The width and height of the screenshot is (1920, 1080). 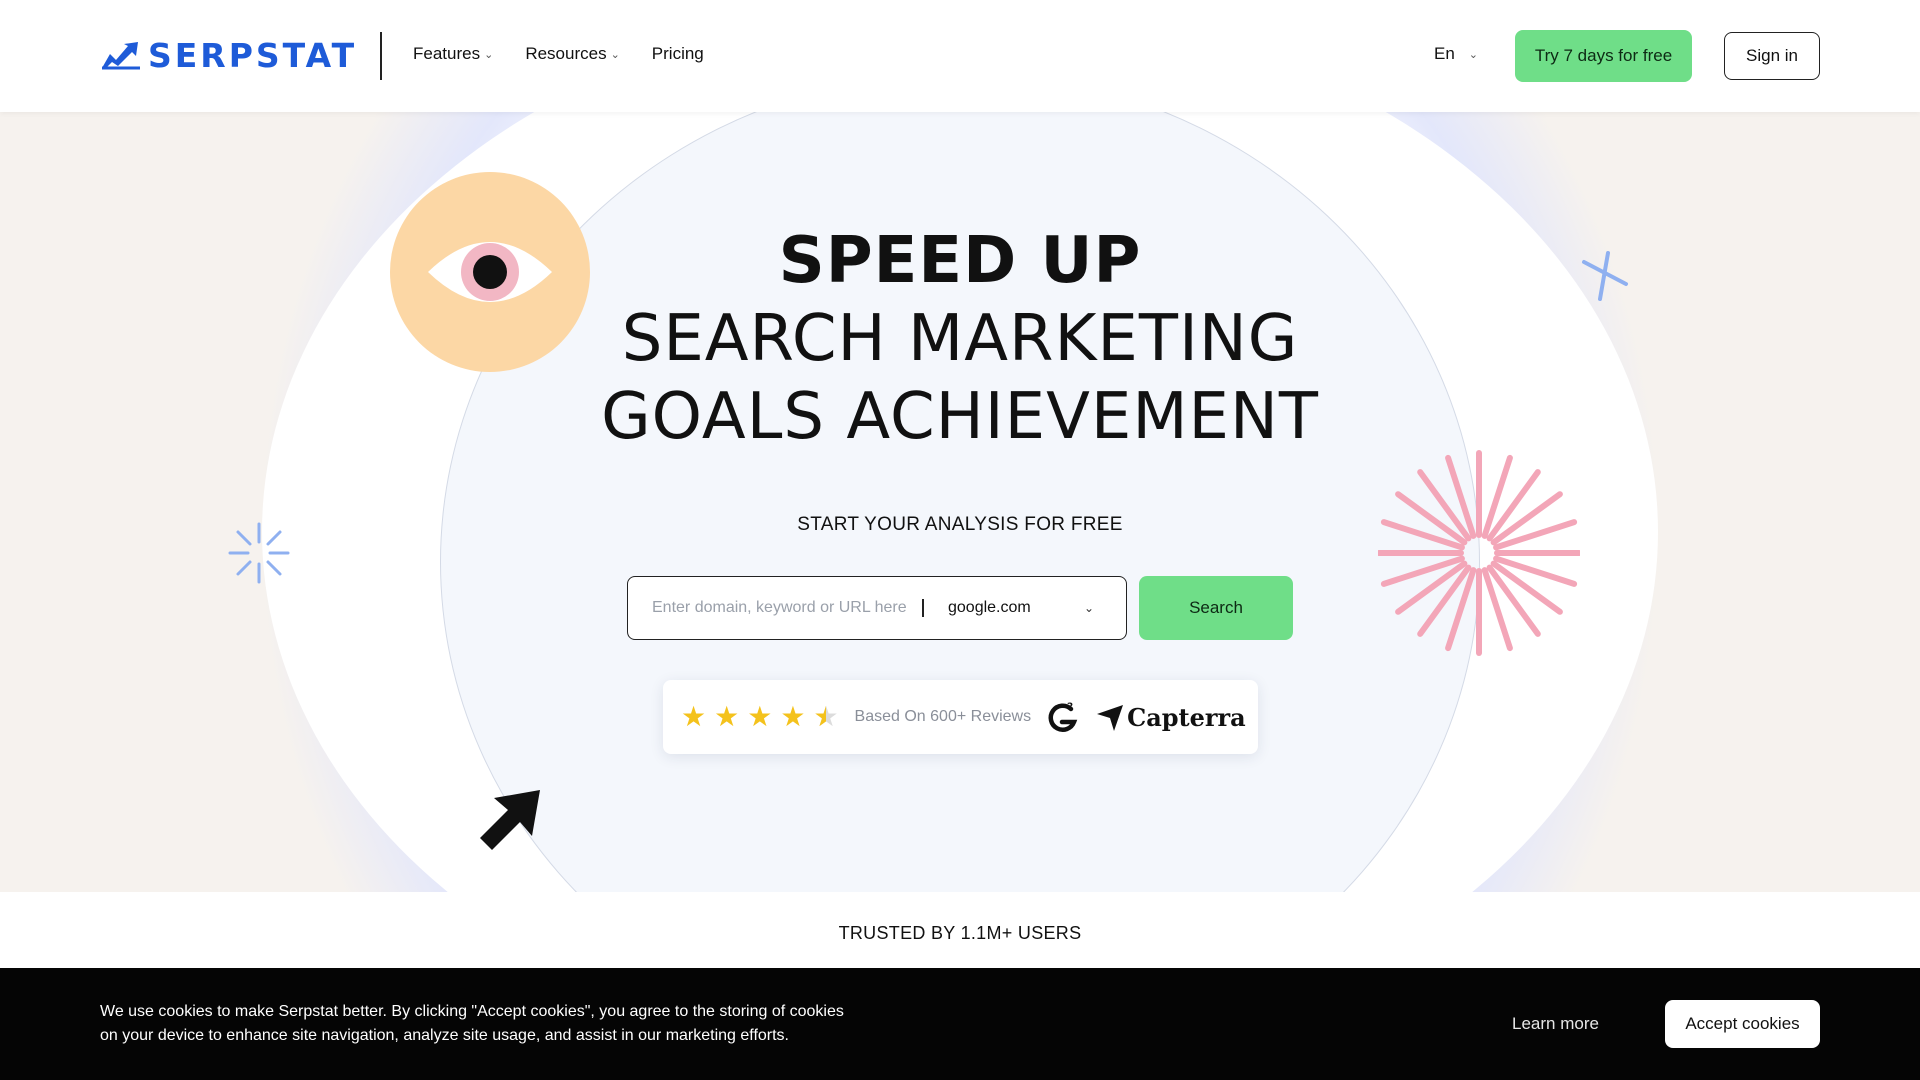 What do you see at coordinates (1603, 56) in the screenshot?
I see `try-free-button: Try 7 days for free` at bounding box center [1603, 56].